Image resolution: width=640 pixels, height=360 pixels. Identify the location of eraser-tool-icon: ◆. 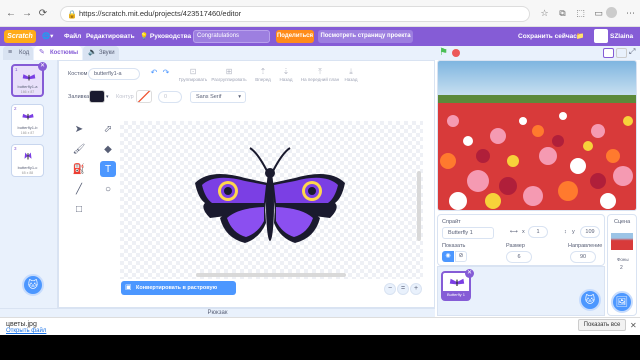
(108, 149).